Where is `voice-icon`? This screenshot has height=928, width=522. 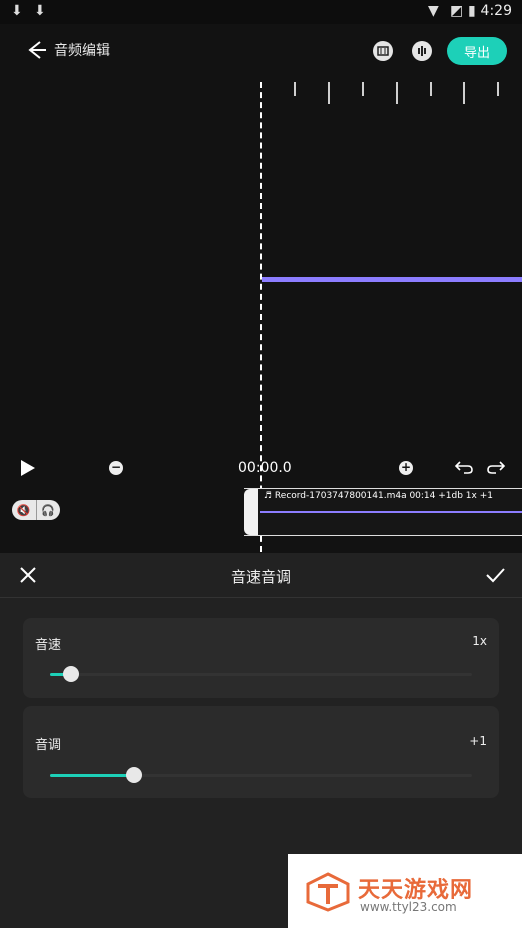
voice-icon is located at coordinates (422, 51).